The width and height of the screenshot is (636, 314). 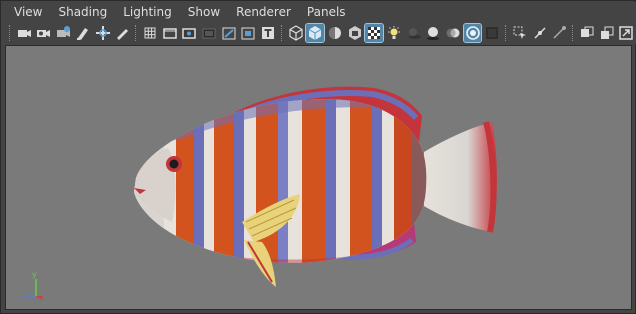 I want to click on two-pane-icon, so click(x=587, y=33).